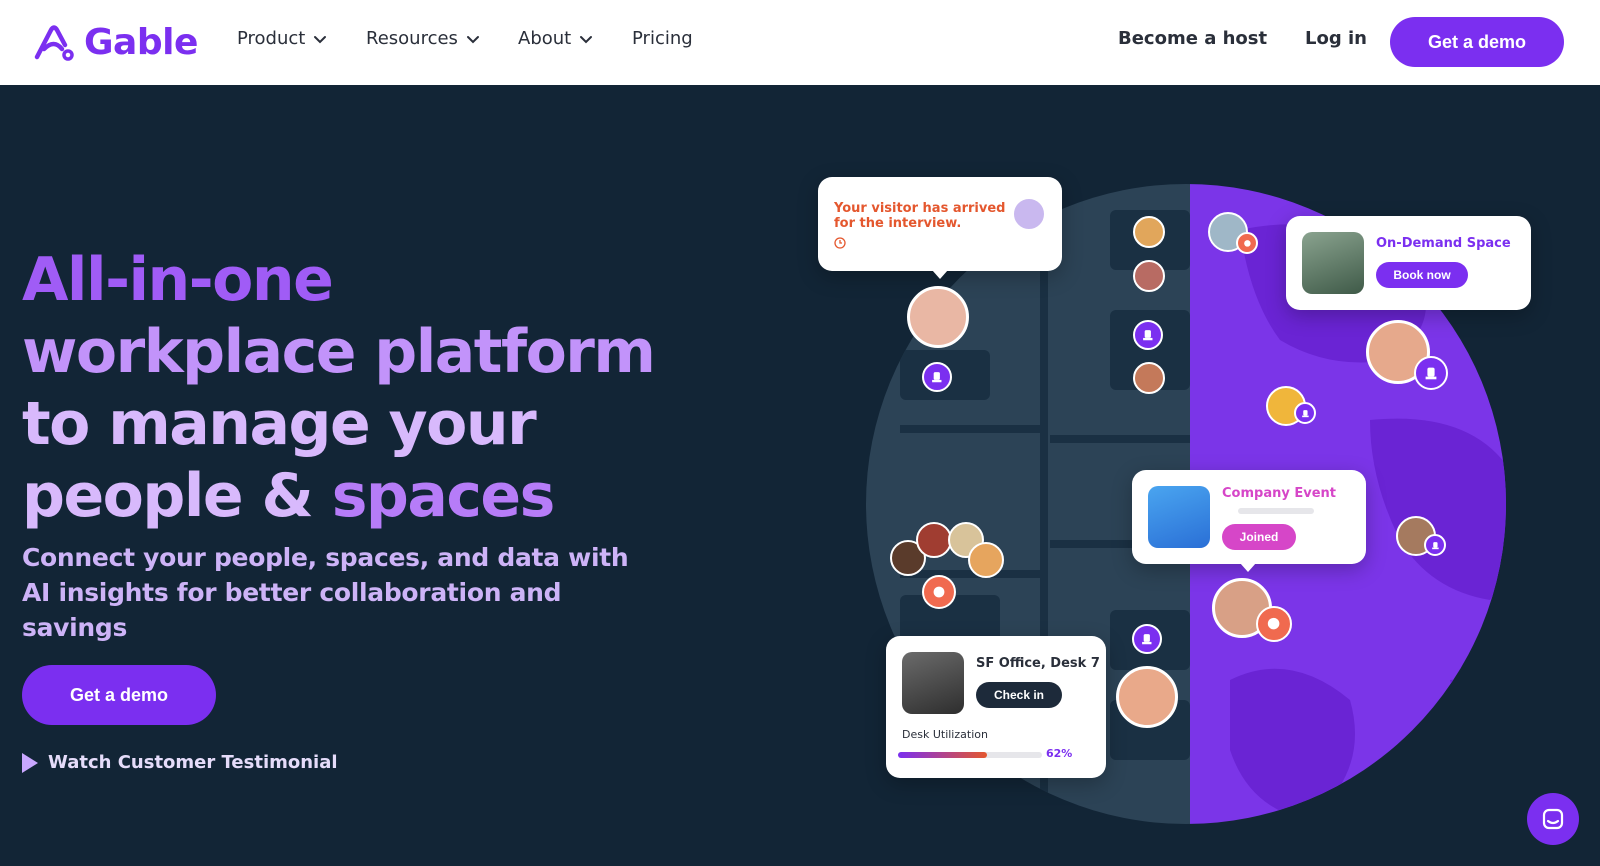 This screenshot has height=866, width=1600. I want to click on play-icon, so click(30, 762).